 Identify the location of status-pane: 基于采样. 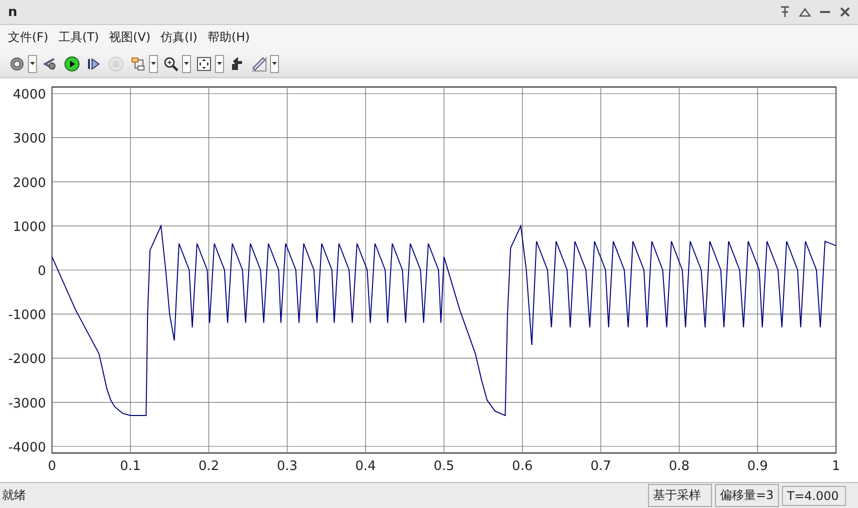
(680, 495).